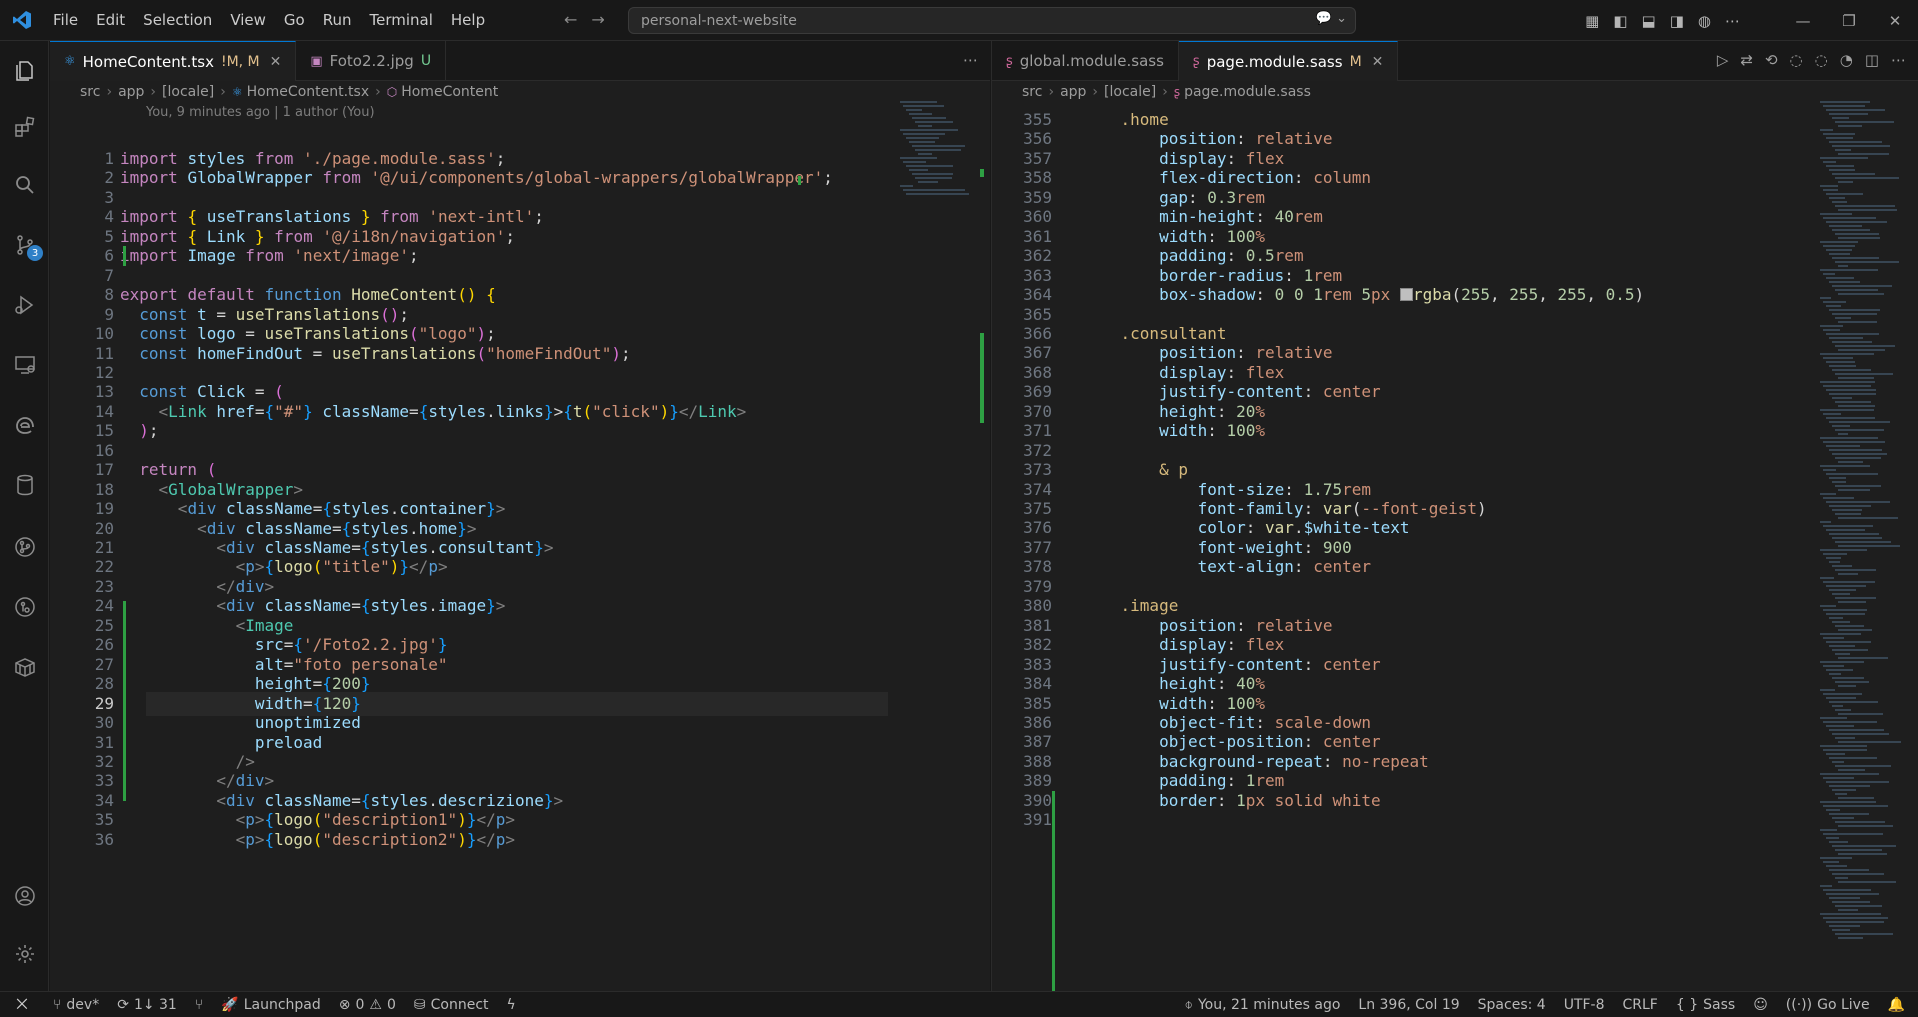 This screenshot has width=1918, height=1017. What do you see at coordinates (308, 92) in the screenshot?
I see `breadcrumb-item: HomeContent.tsx` at bounding box center [308, 92].